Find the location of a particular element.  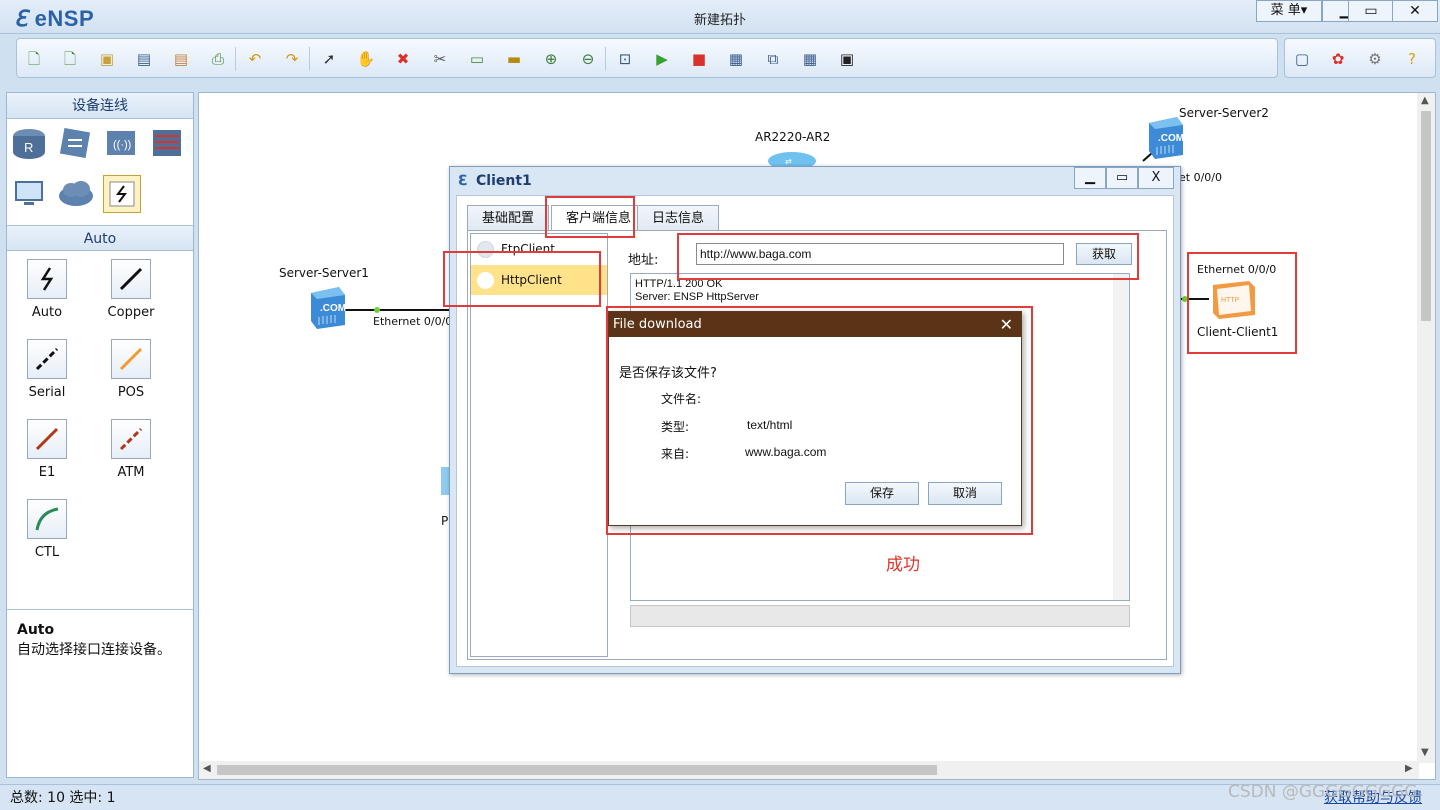

filename-label: 文件名: is located at coordinates (681, 399).